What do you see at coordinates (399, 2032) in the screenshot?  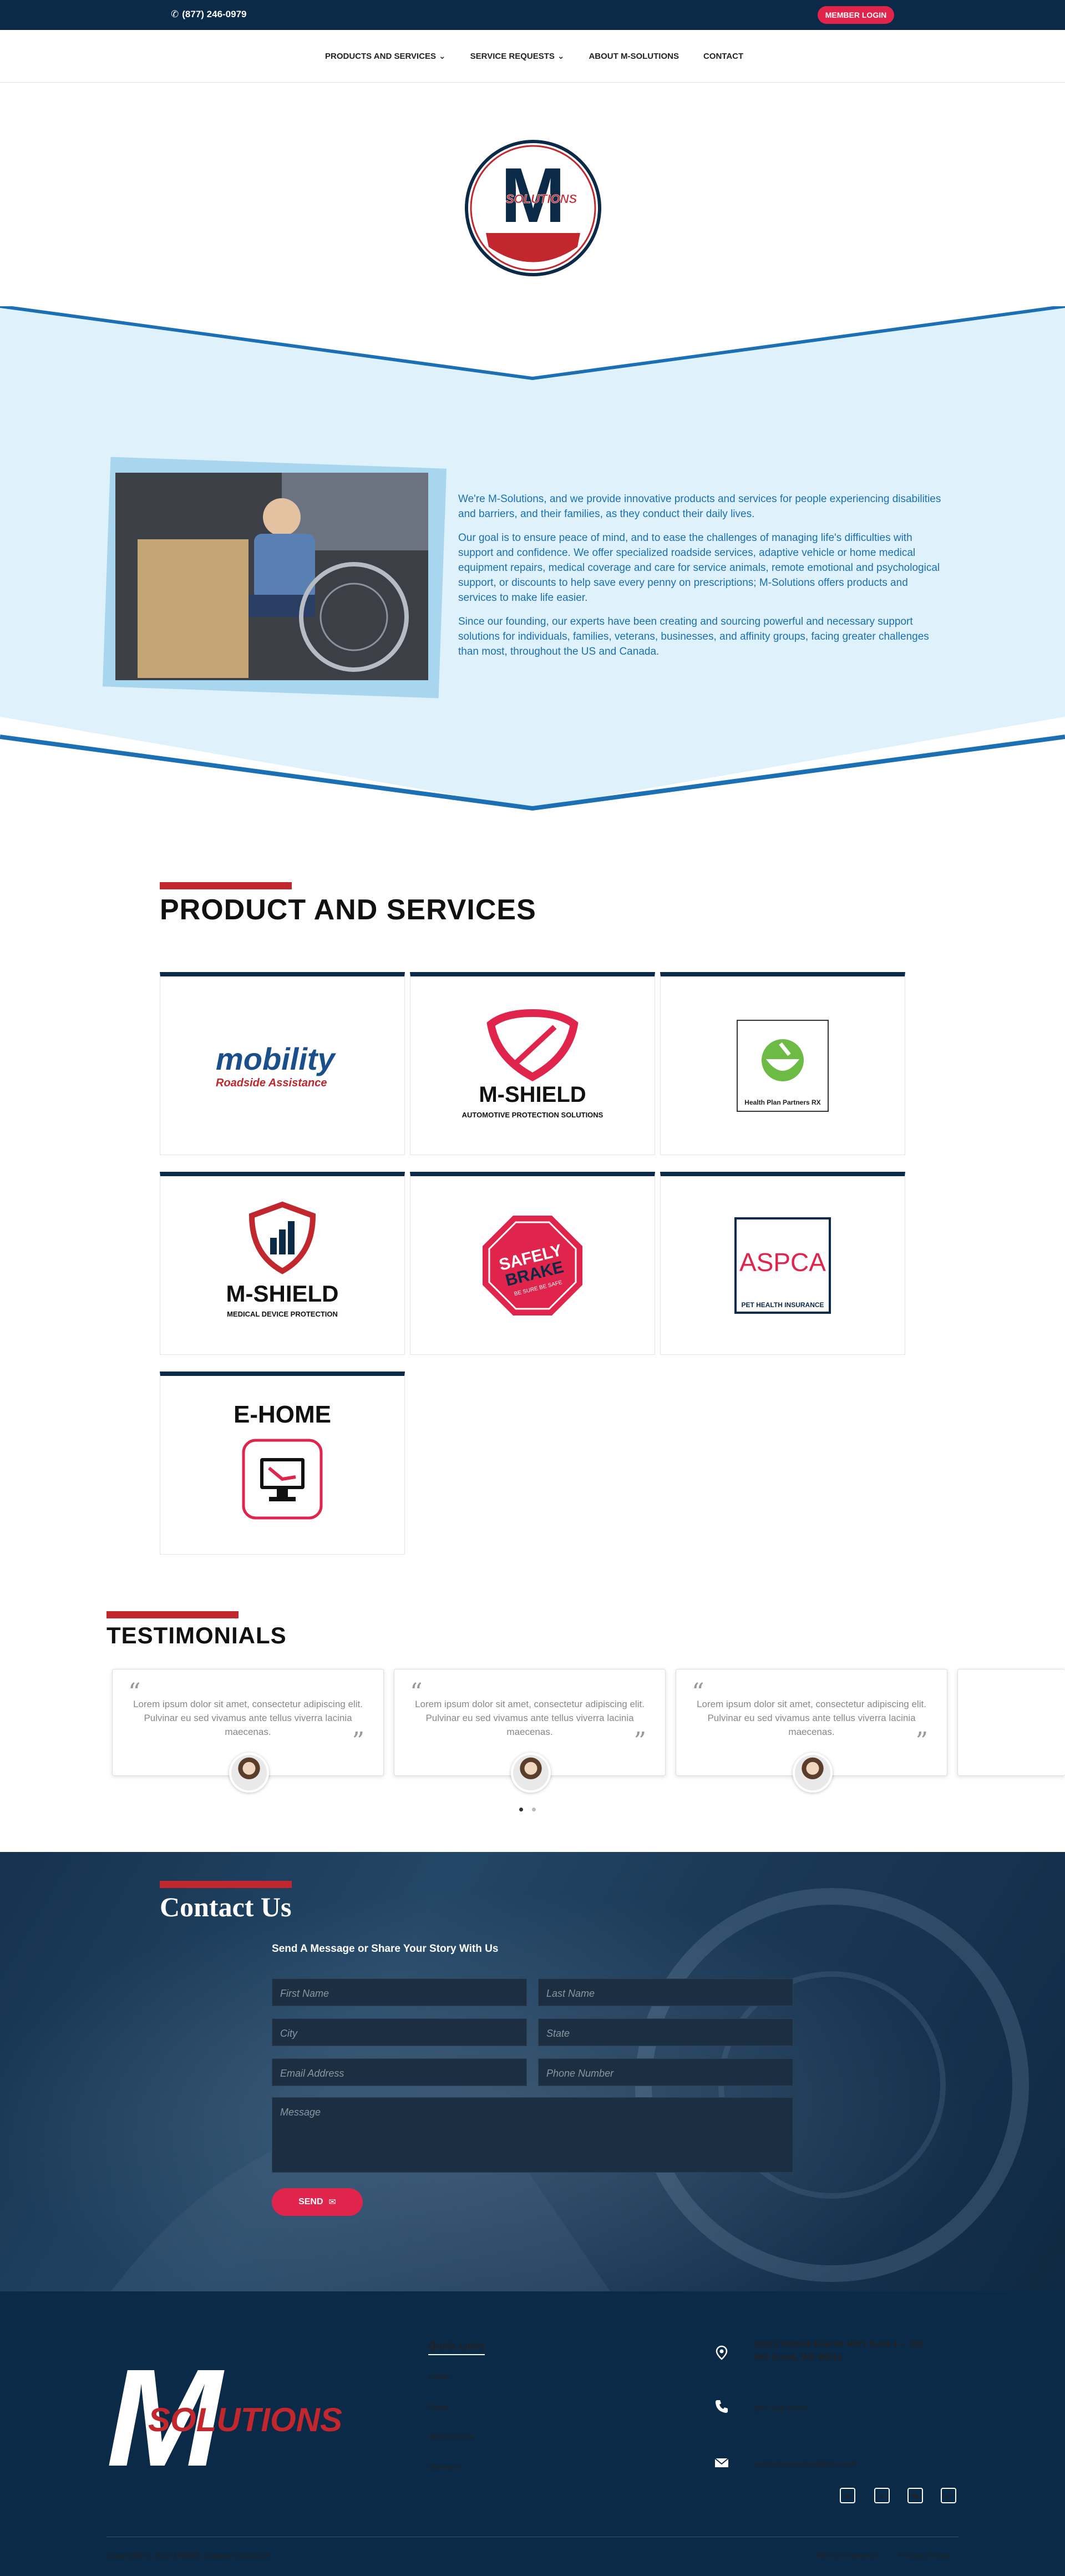 I see `city-field: City` at bounding box center [399, 2032].